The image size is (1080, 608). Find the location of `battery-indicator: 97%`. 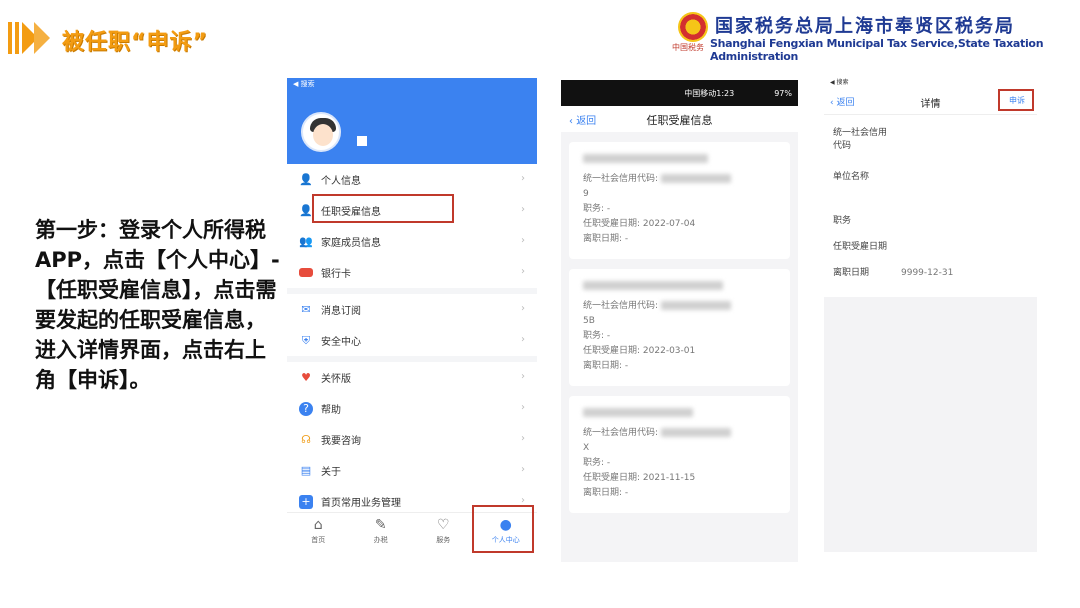

battery-indicator: 97% is located at coordinates (783, 93).